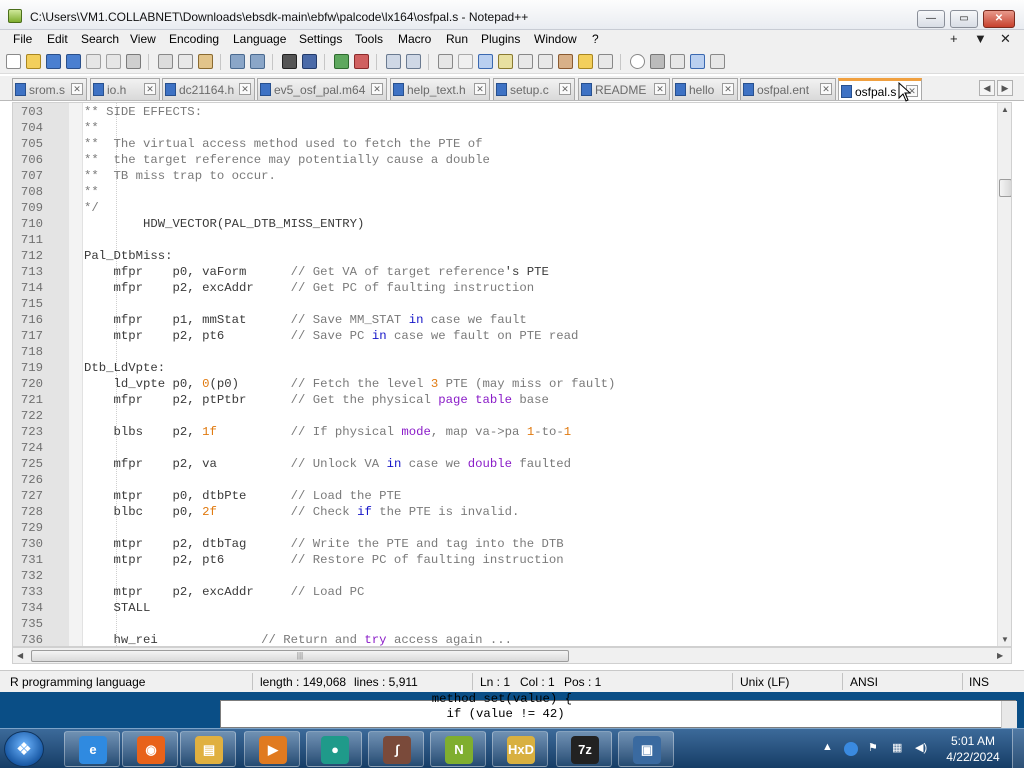 This screenshot has width=1024, height=768. I want to click on code-line: 703 ** SIDE EFFECTS:, so click(505, 112).